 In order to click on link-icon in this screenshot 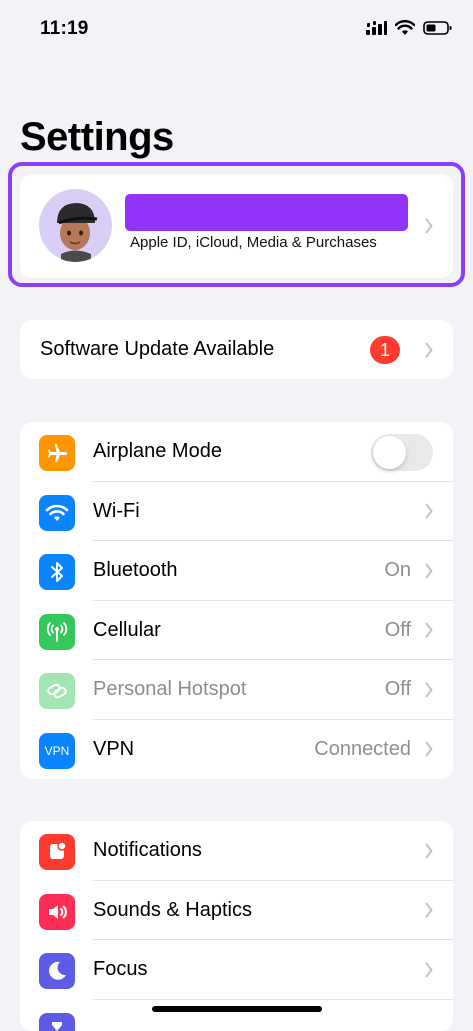, I will do `click(57, 691)`.